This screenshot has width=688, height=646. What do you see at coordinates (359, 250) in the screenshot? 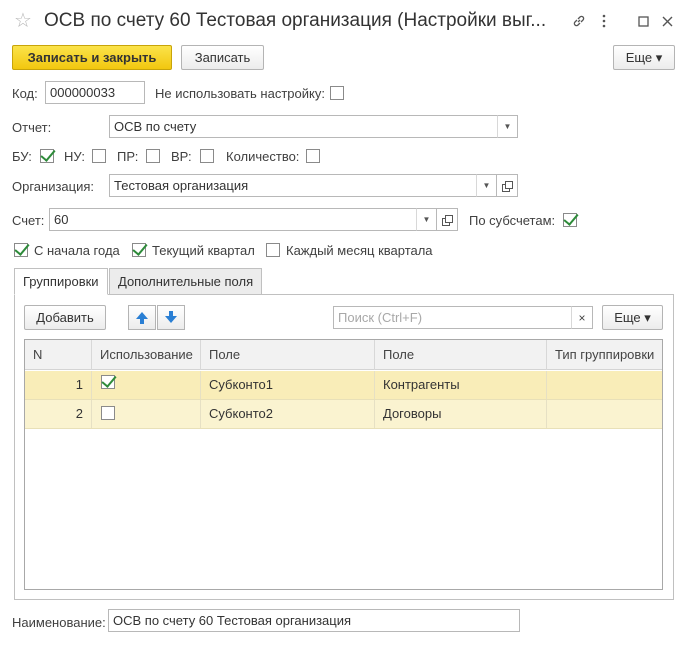
I see `each-month-label: Каждый месяц квартала` at bounding box center [359, 250].